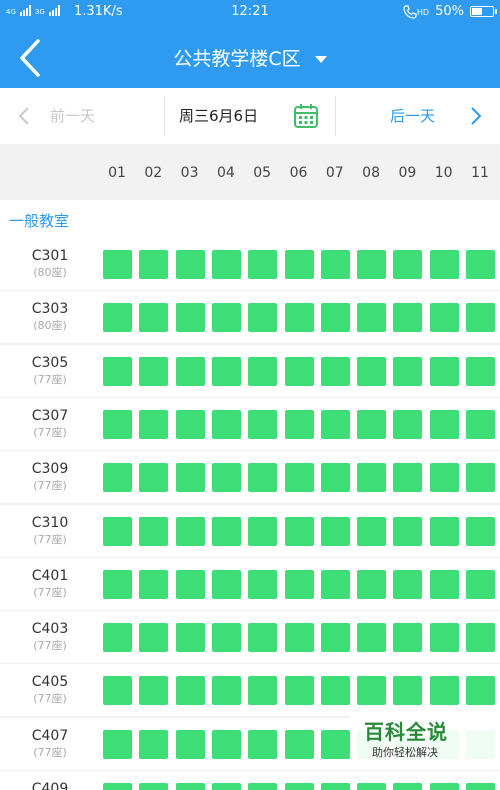 This screenshot has height=790, width=500. What do you see at coordinates (250, 116) in the screenshot?
I see `date-picker: 周三6月6日` at bounding box center [250, 116].